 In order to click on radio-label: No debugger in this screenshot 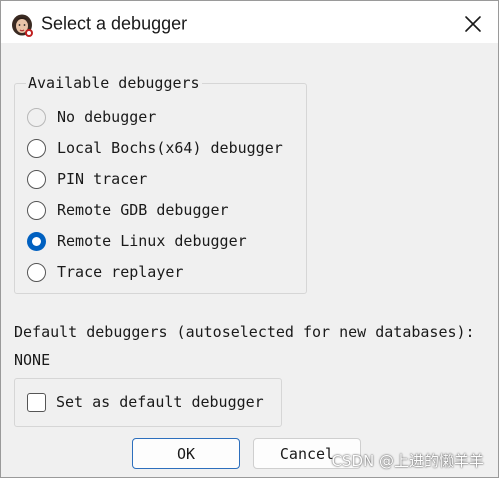, I will do `click(107, 117)`.